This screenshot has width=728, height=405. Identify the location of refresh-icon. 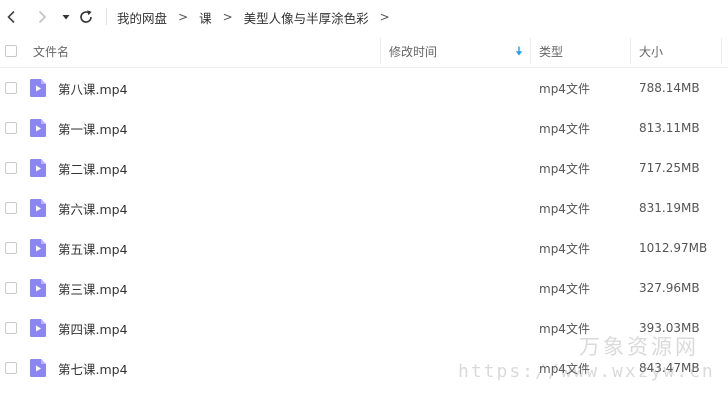
(86, 16).